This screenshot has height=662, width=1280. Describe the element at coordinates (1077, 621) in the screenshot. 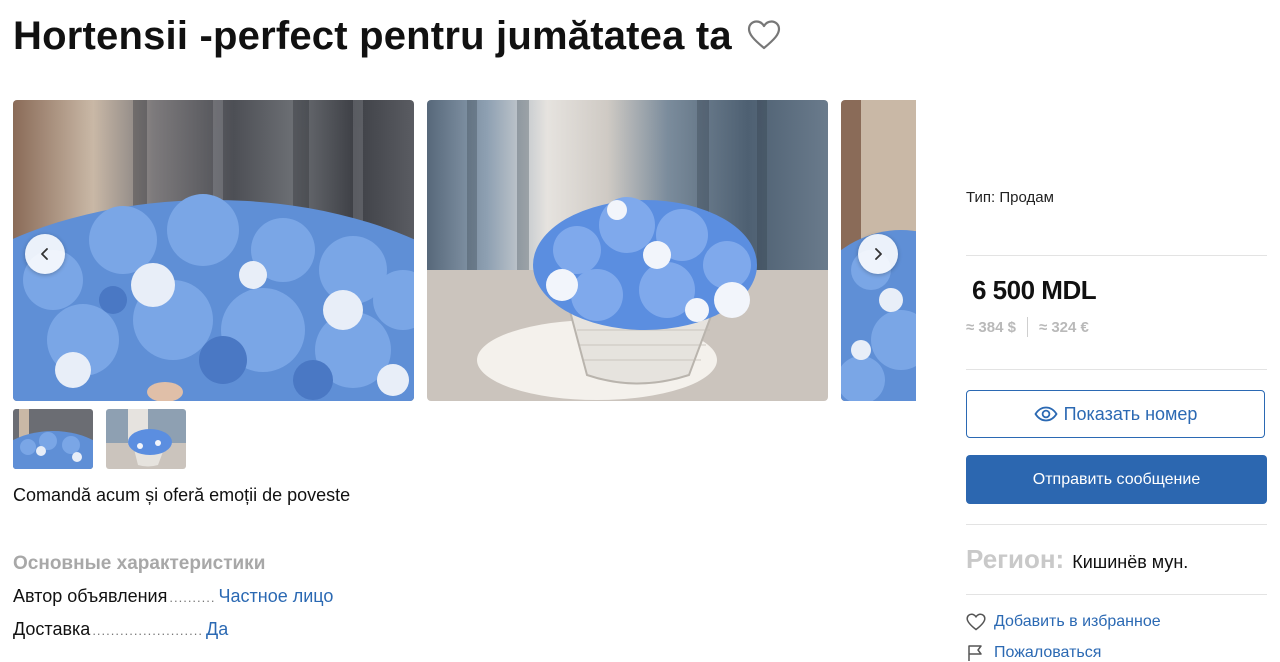

I see `add-to-favorites-label: Добавить в избранное` at that location.